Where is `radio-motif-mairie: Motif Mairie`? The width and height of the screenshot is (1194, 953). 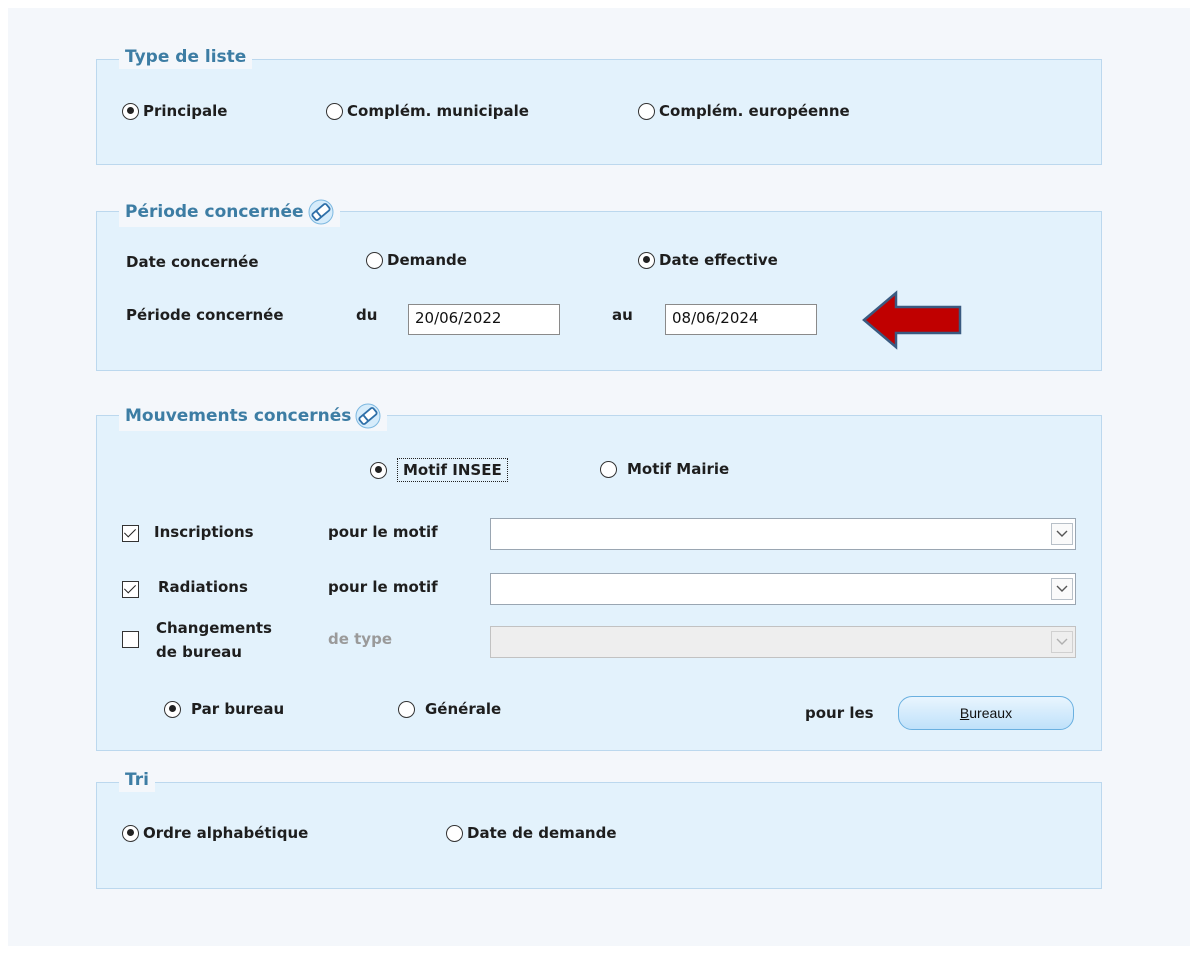
radio-motif-mairie: Motif Mairie is located at coordinates (664, 469).